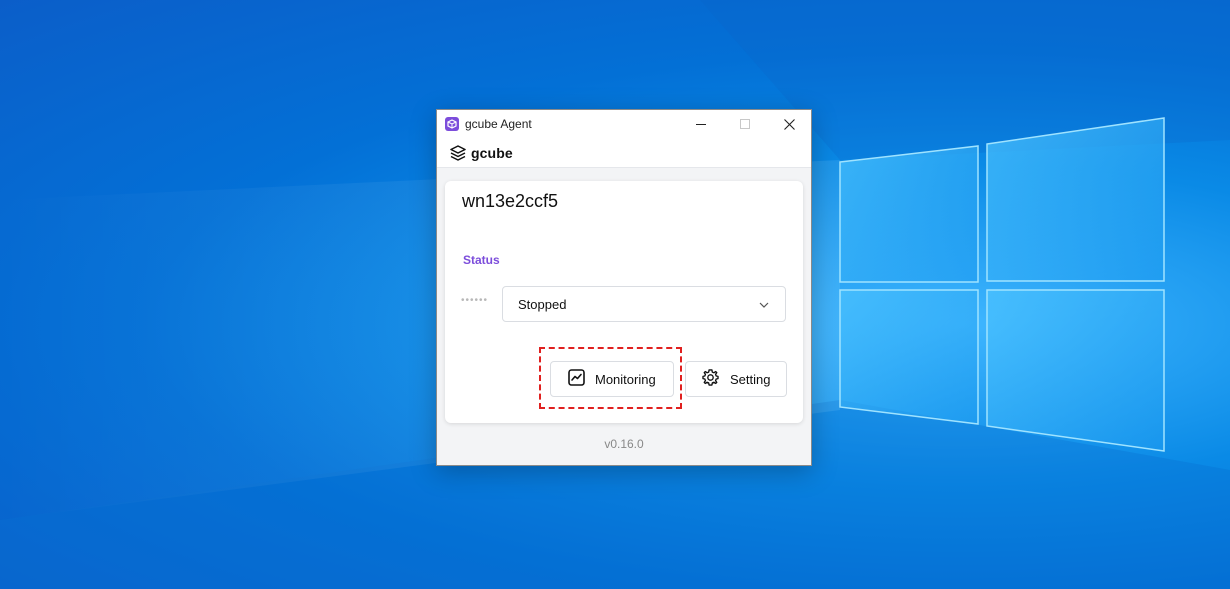 The image size is (1230, 589). Describe the element at coordinates (789, 124) in the screenshot. I see `close-icon` at that location.